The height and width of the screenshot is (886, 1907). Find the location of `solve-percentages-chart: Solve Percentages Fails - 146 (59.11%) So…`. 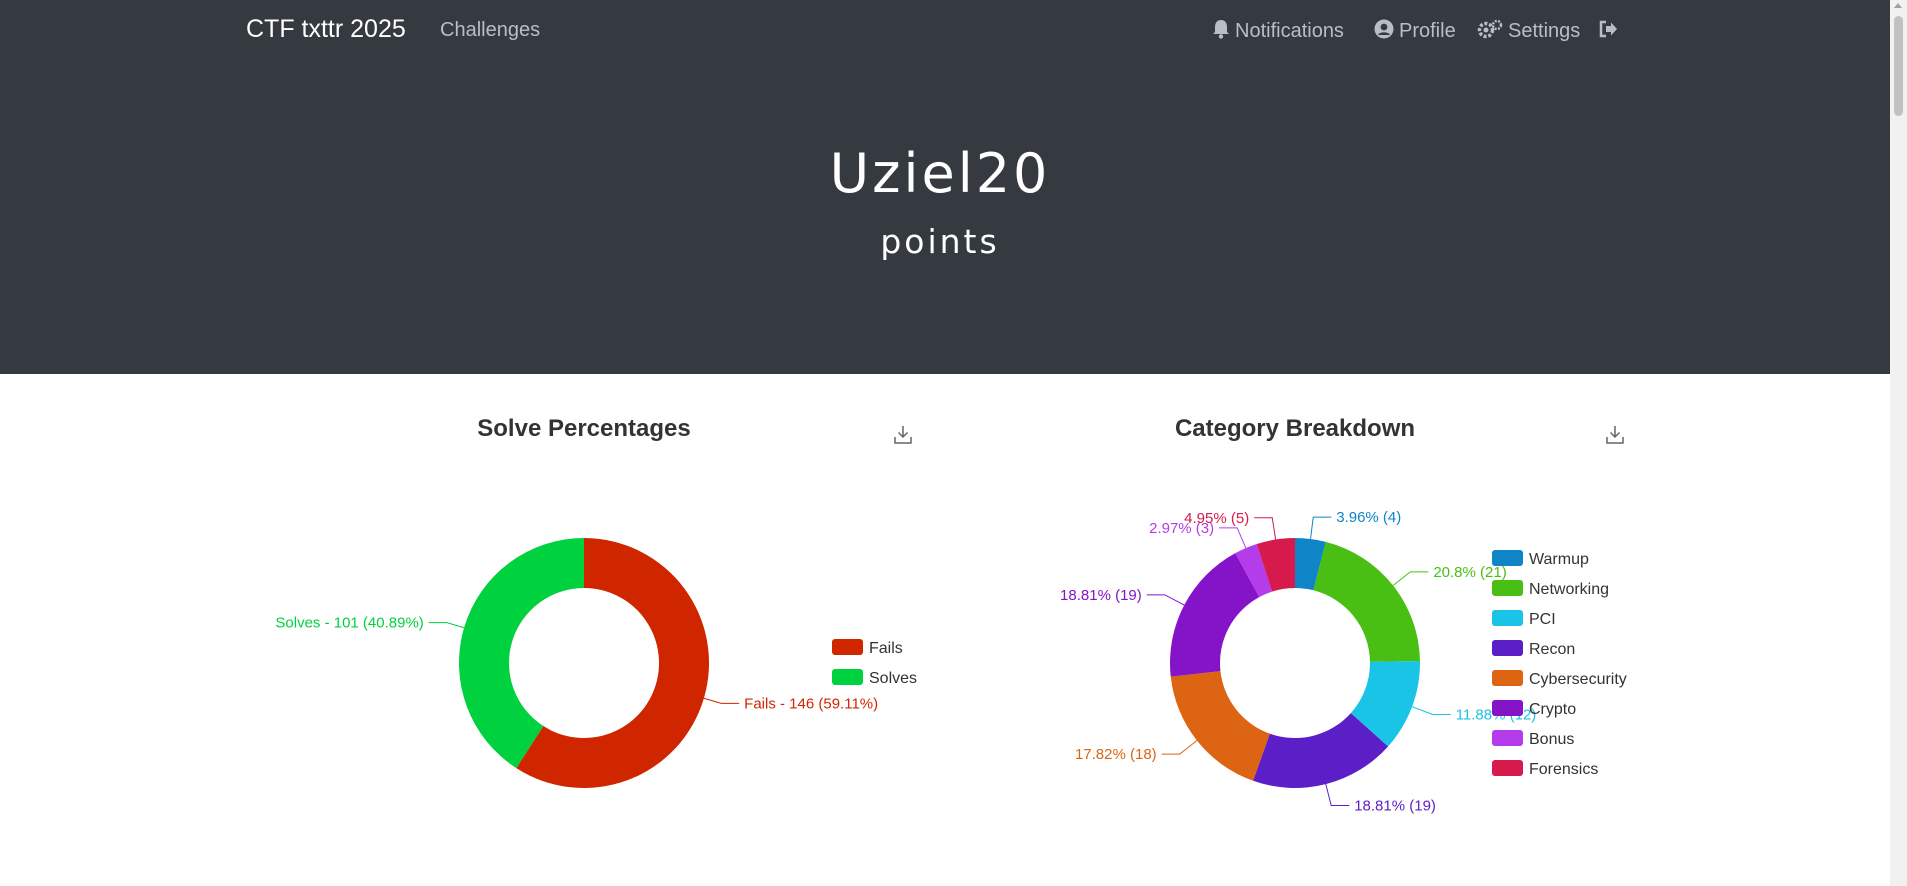

solve-percentages-chart: Solve Percentages Fails - 146 (59.11%) So… is located at coordinates (596, 602).